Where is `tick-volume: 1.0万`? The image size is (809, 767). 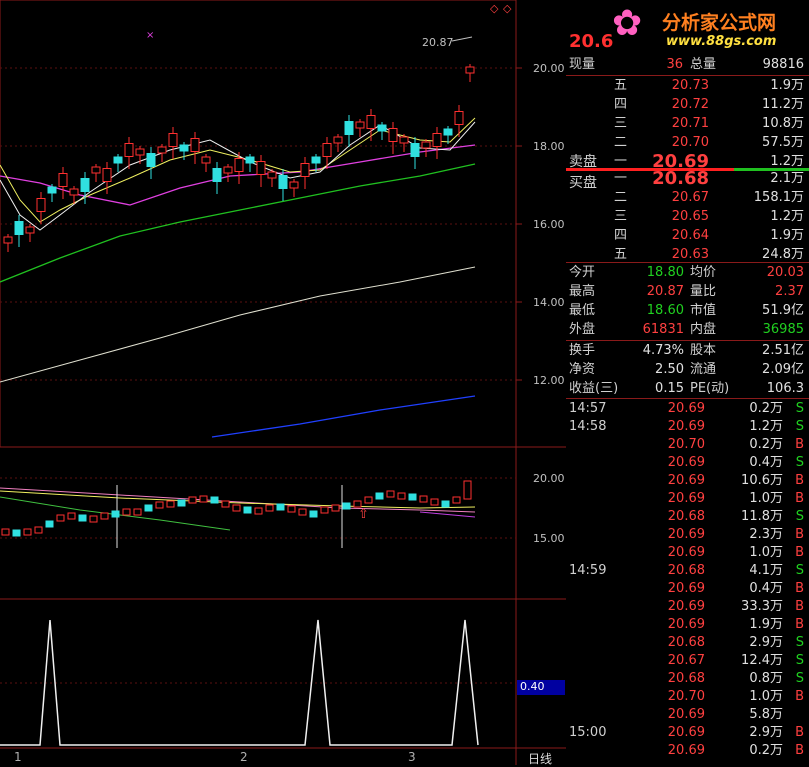 tick-volume: 1.0万 is located at coordinates (766, 498).